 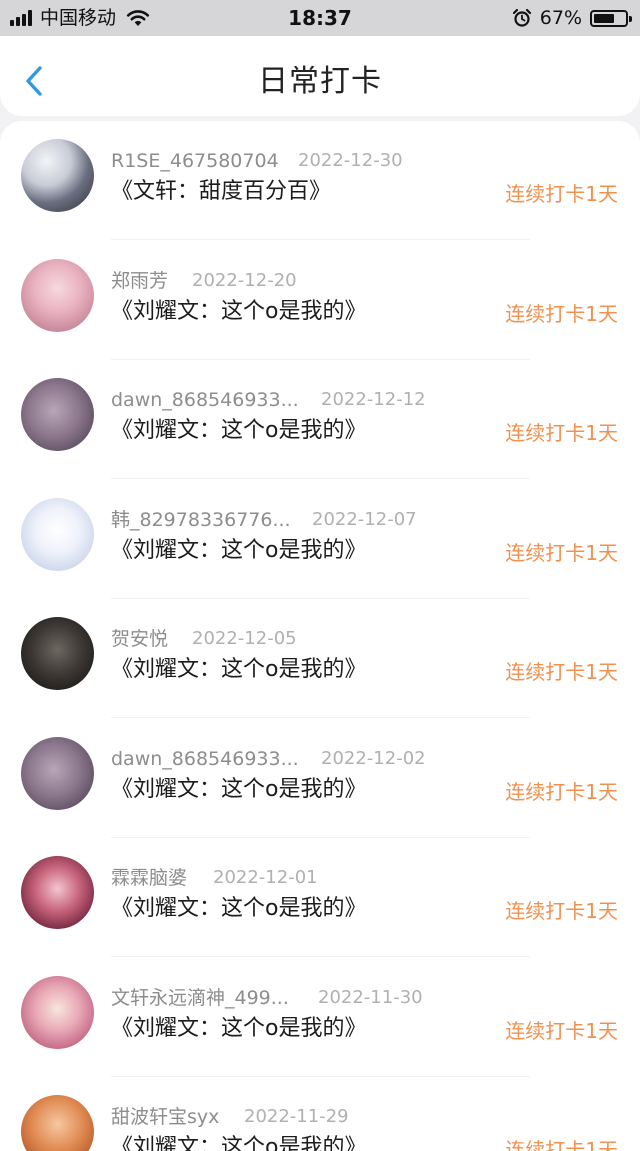 I want to click on alarm-icon, so click(x=521, y=17).